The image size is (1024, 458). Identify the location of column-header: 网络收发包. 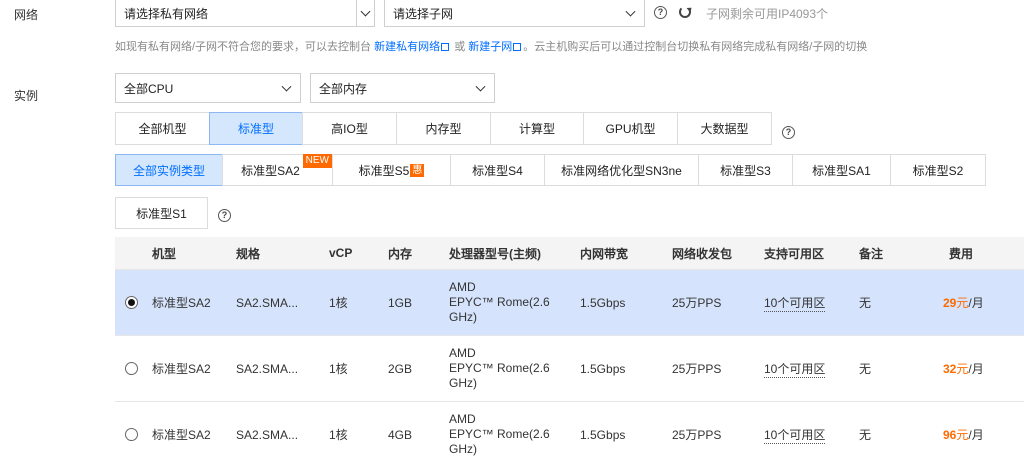
(702, 253).